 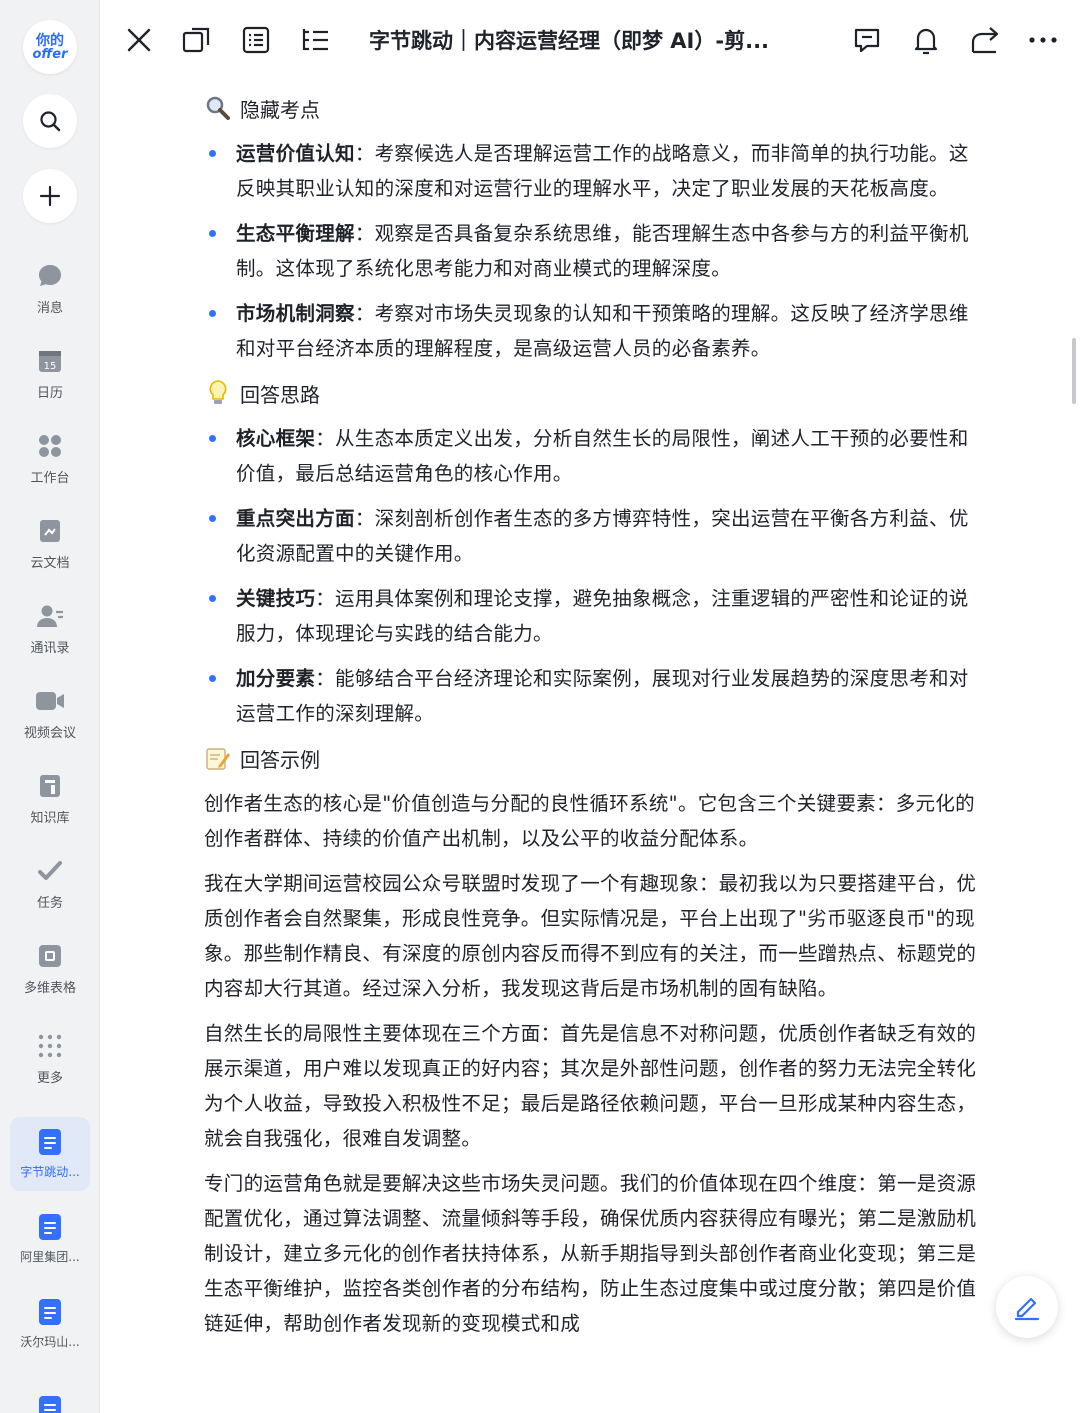 I want to click on sidebar-item-label: 任务, so click(x=49, y=903).